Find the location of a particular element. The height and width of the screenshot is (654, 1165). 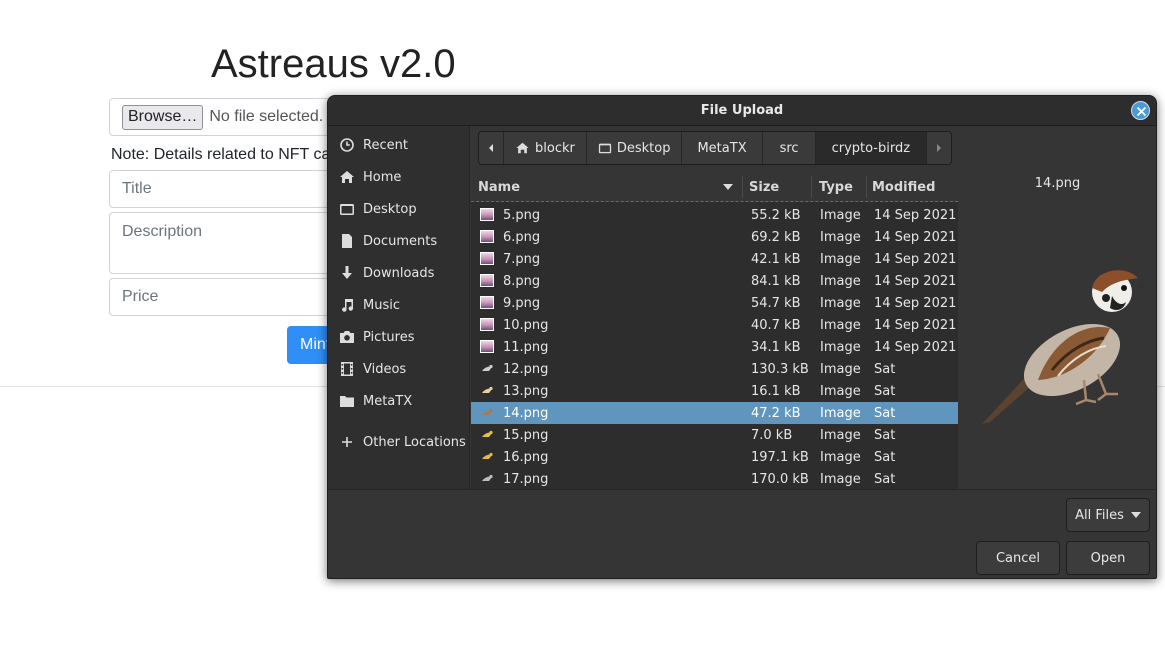

path-forward-button is located at coordinates (939, 148).